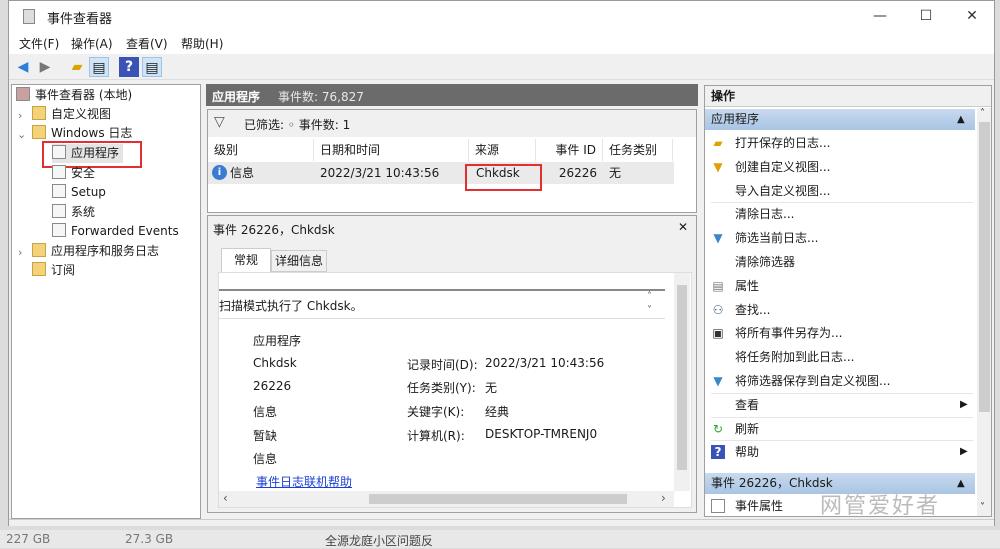 The height and width of the screenshot is (549, 1000). I want to click on level-value: 信息, so click(265, 412).